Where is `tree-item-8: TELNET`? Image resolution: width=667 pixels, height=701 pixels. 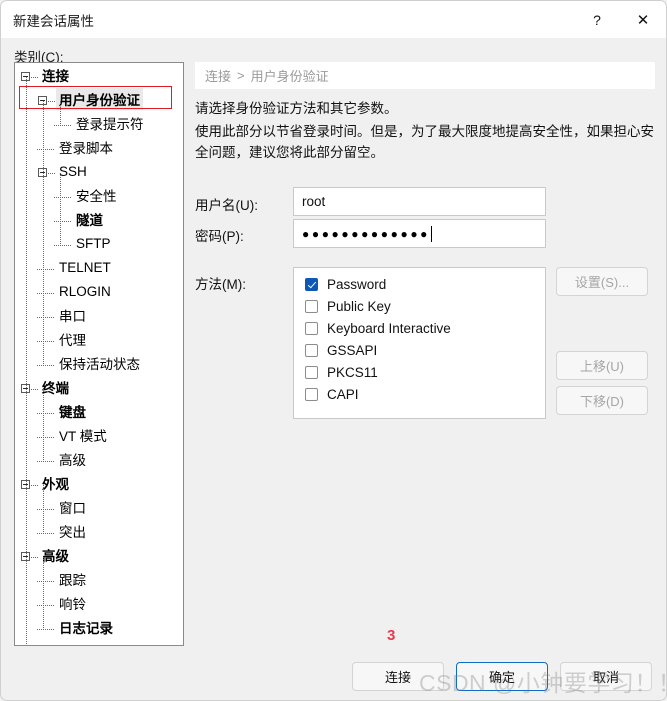 tree-item-8: TELNET is located at coordinates (99, 267).